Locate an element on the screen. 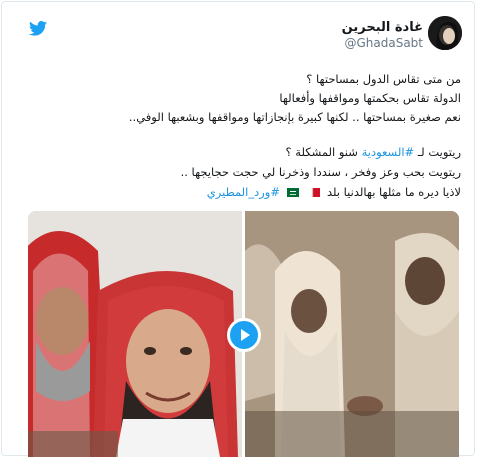 The image size is (477, 457). hashtag-ward: #ورد_المطيري is located at coordinates (243, 192).